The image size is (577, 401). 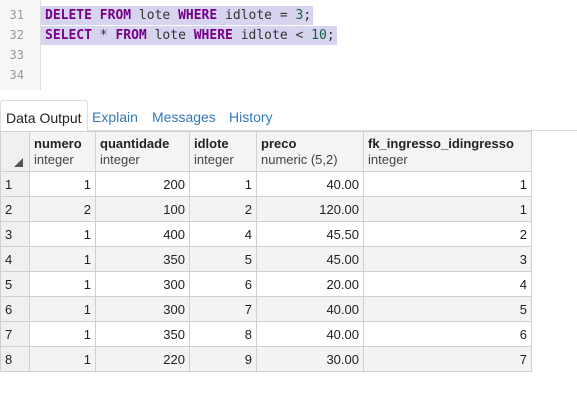 What do you see at coordinates (142, 359) in the screenshot?
I see `table-cell: 220` at bounding box center [142, 359].